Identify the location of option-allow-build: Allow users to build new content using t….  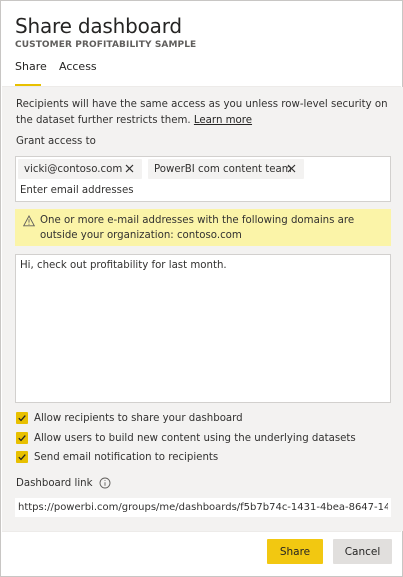
(186, 438).